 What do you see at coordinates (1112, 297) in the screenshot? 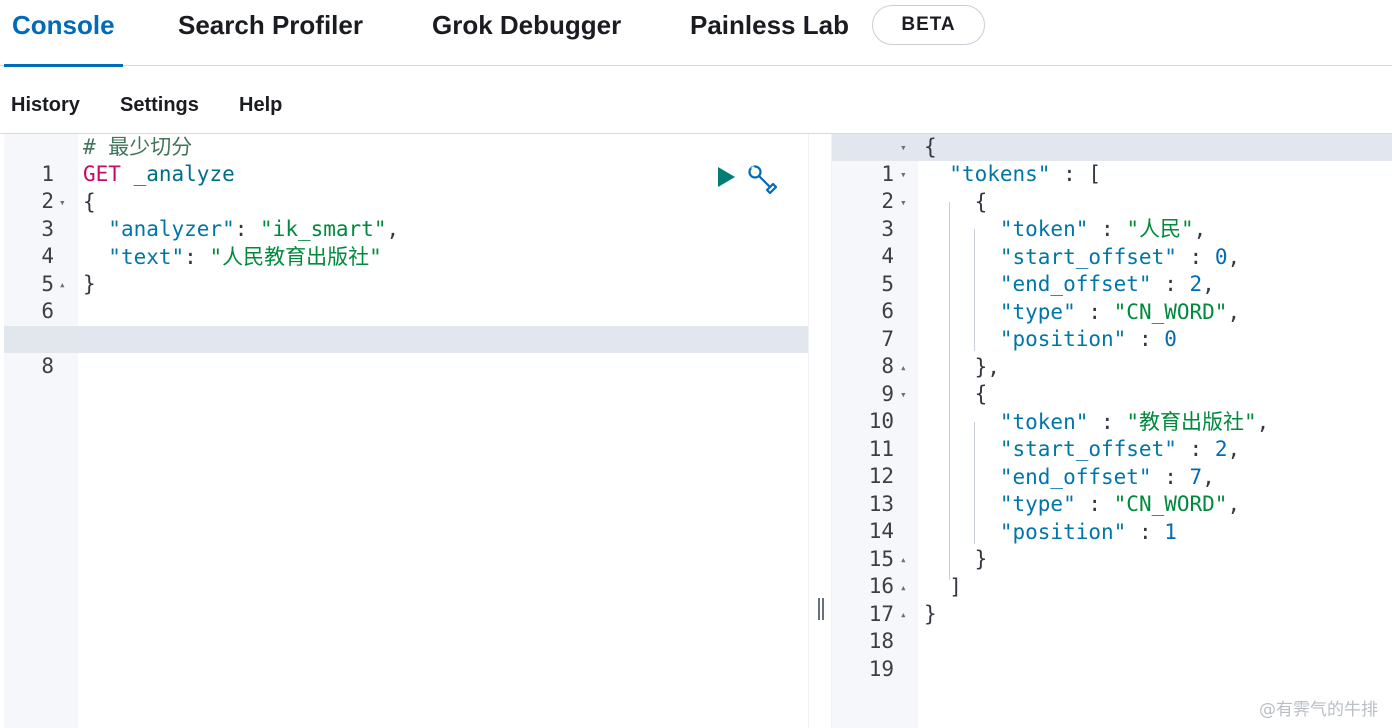
I see `response-line: 6 "end_offset" : 2,` at bounding box center [1112, 297].